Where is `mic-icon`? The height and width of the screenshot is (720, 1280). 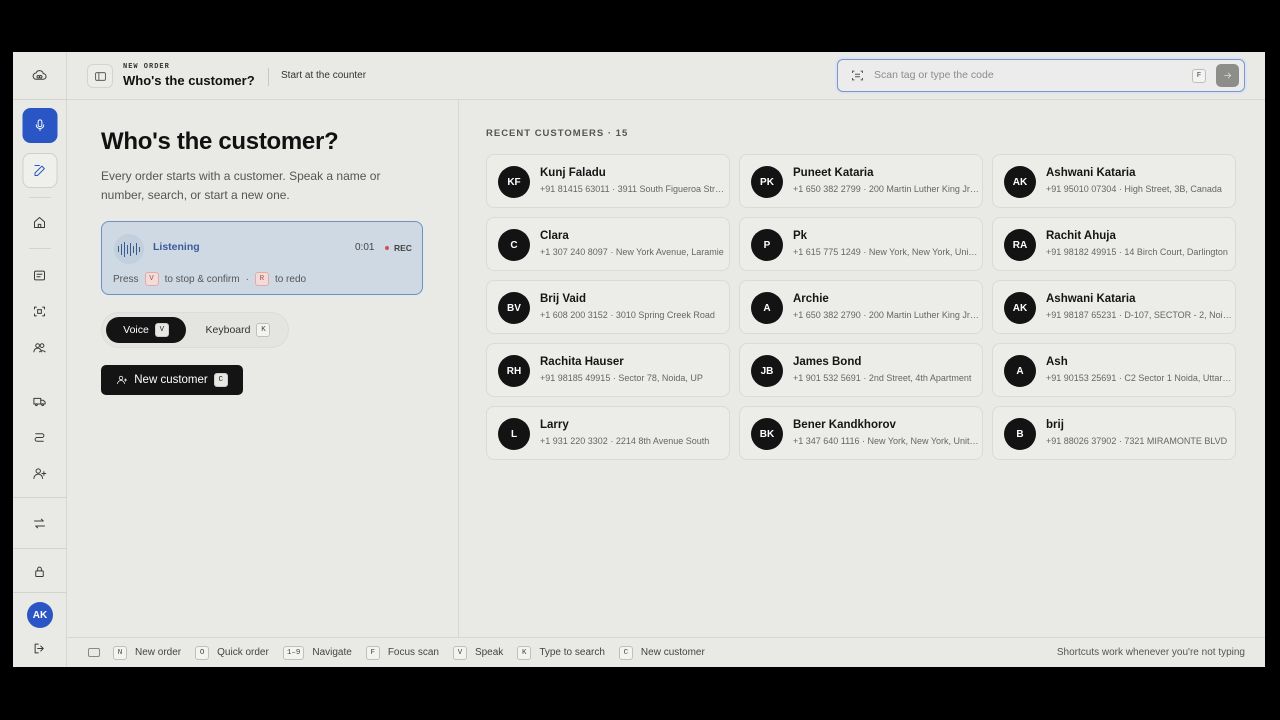 mic-icon is located at coordinates (39, 125).